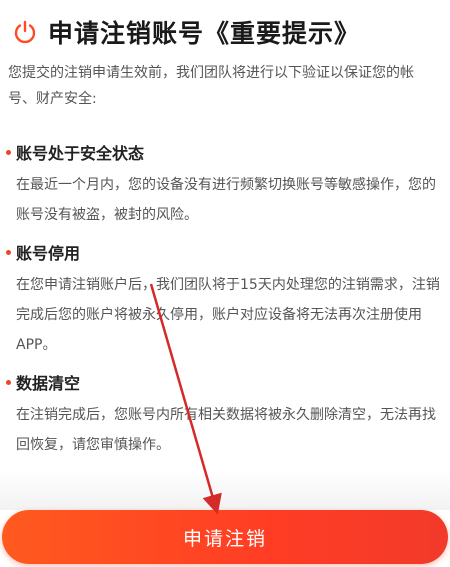 This screenshot has width=450, height=567. I want to click on section-heading-account-safe: 账号处于安全状态, so click(75, 152).